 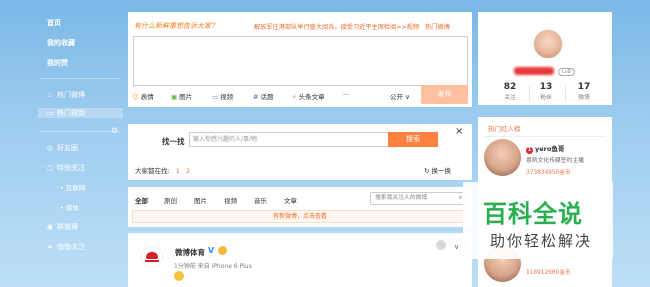 What do you see at coordinates (230, 200) in the screenshot?
I see `tab-videos: 视频` at bounding box center [230, 200].